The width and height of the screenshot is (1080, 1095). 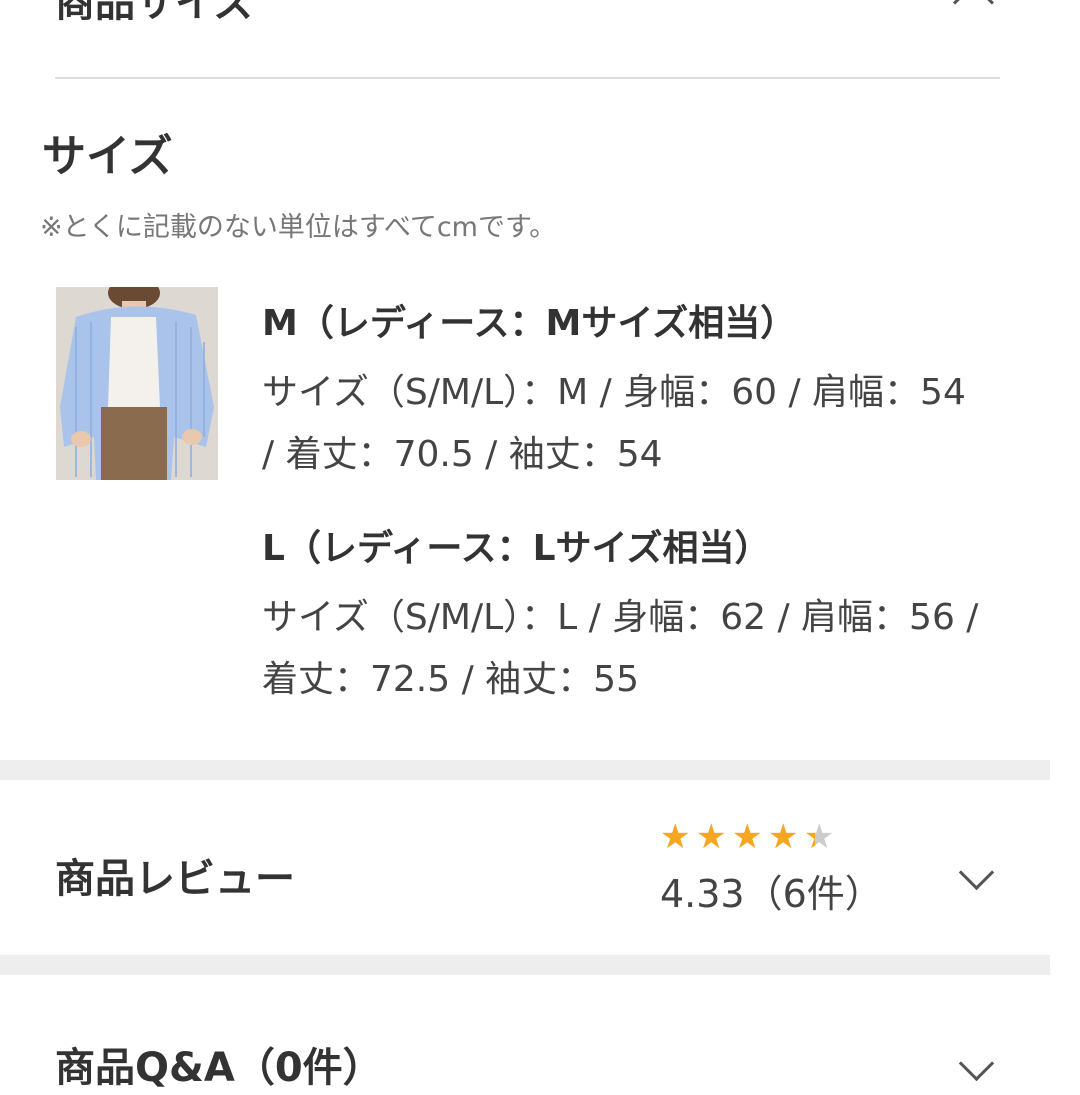 What do you see at coordinates (107, 156) in the screenshot?
I see `size-subtitle: サイズ` at bounding box center [107, 156].